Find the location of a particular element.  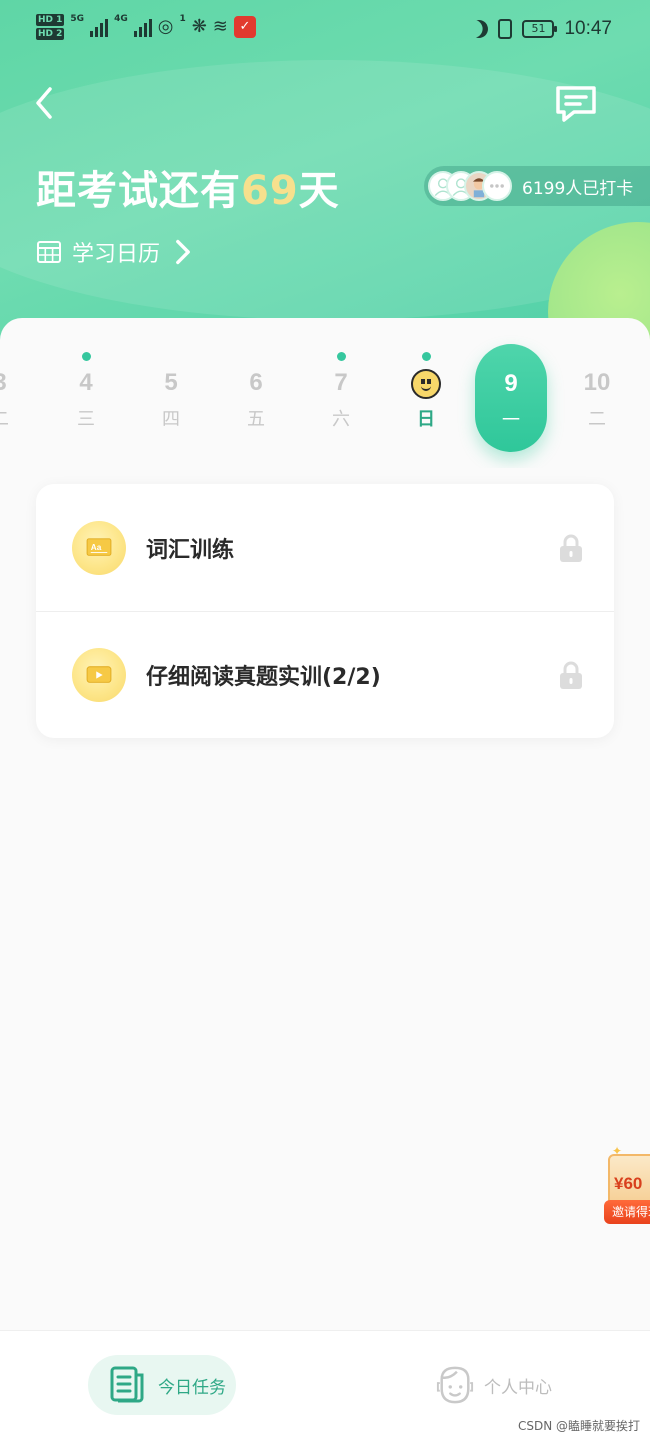

countdown-suffix: 天 is located at coordinates (319, 191).